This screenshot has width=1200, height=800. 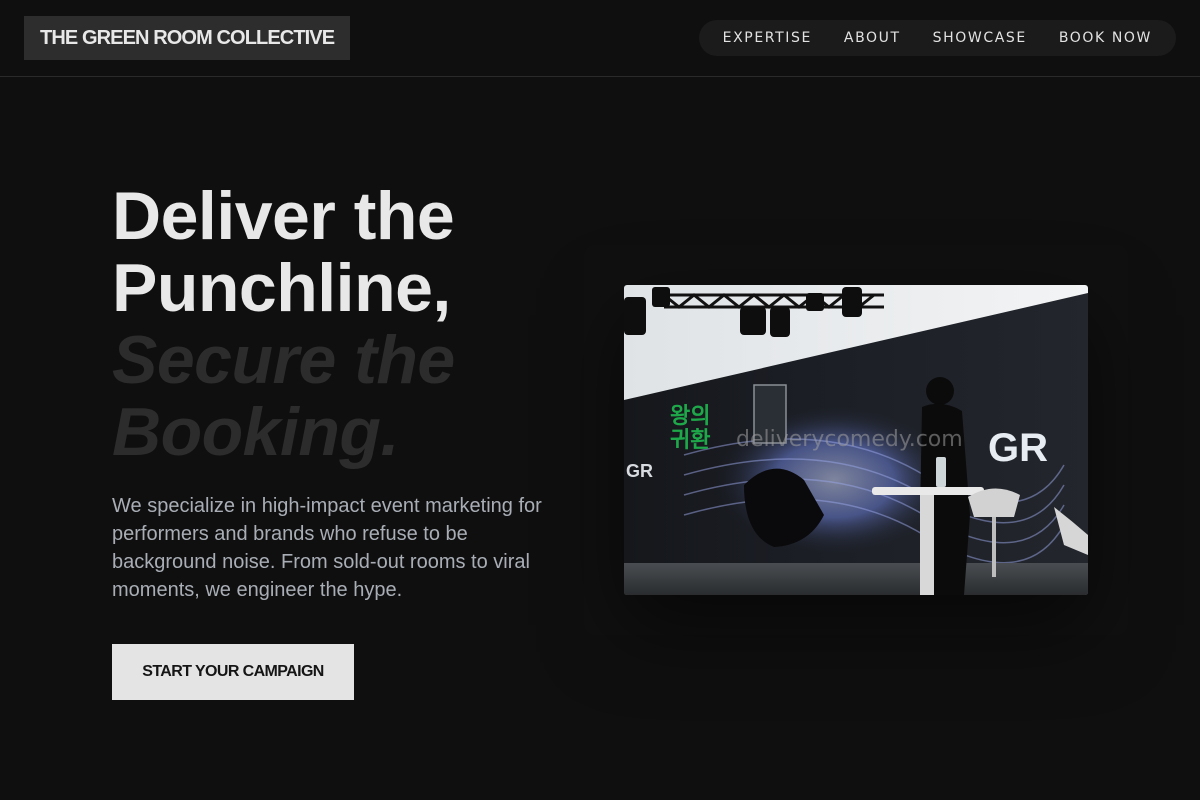 I want to click on nav-book-now: BOOK NOW, so click(x=1105, y=38).